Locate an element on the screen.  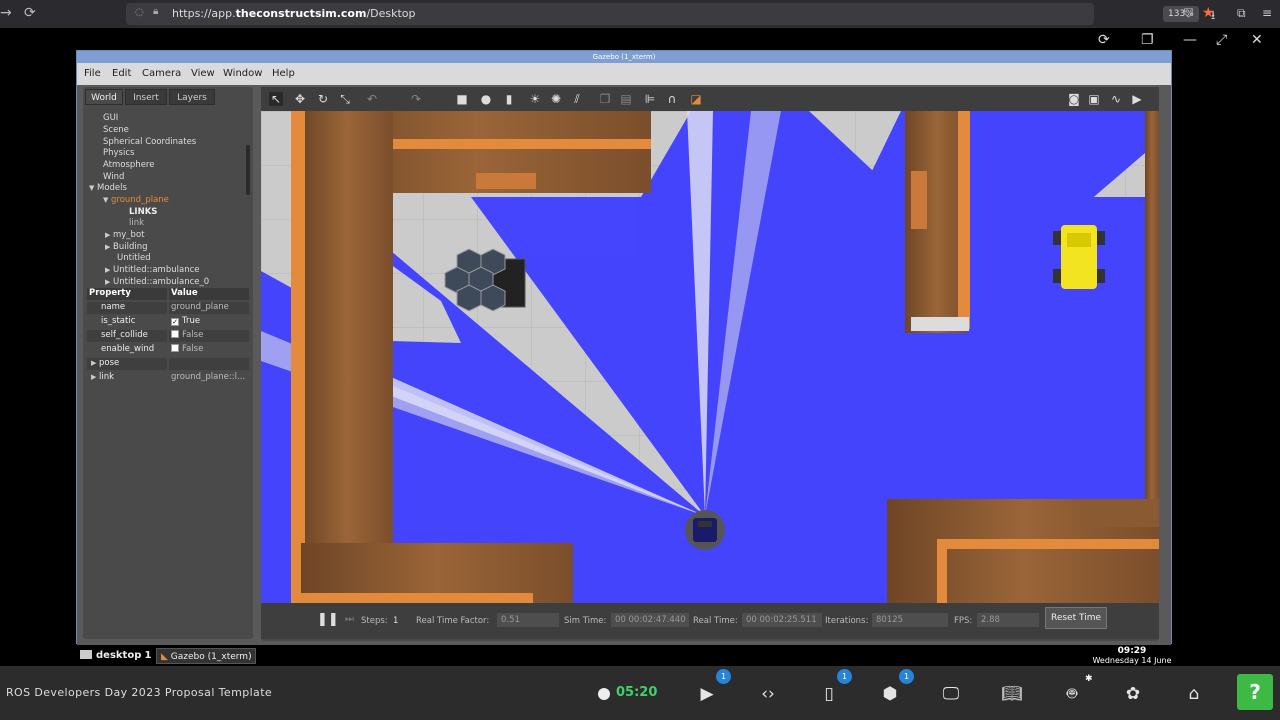
property-row-pose: ▶ pose is located at coordinates (168, 363).